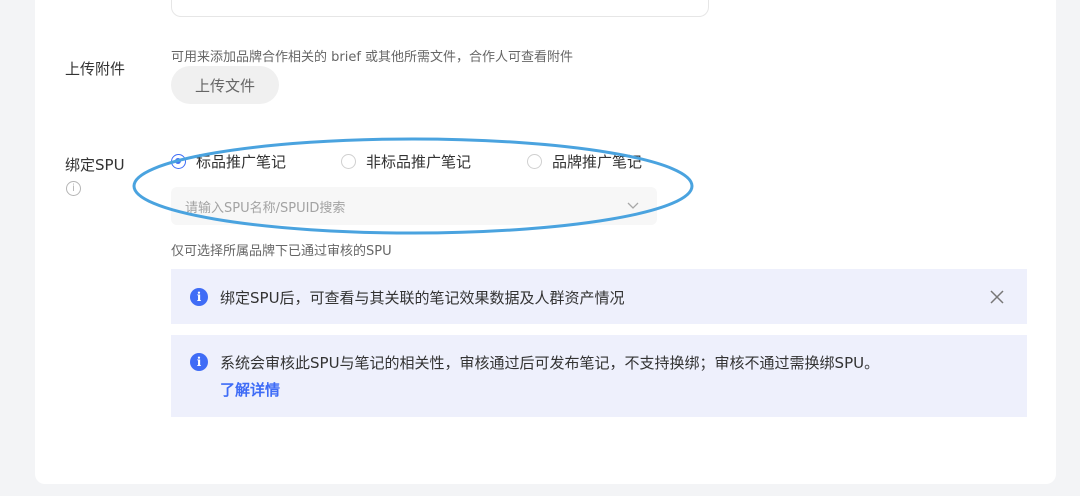 Image resolution: width=1080 pixels, height=496 pixels. I want to click on upload-file-button: 上传文件, so click(225, 85).